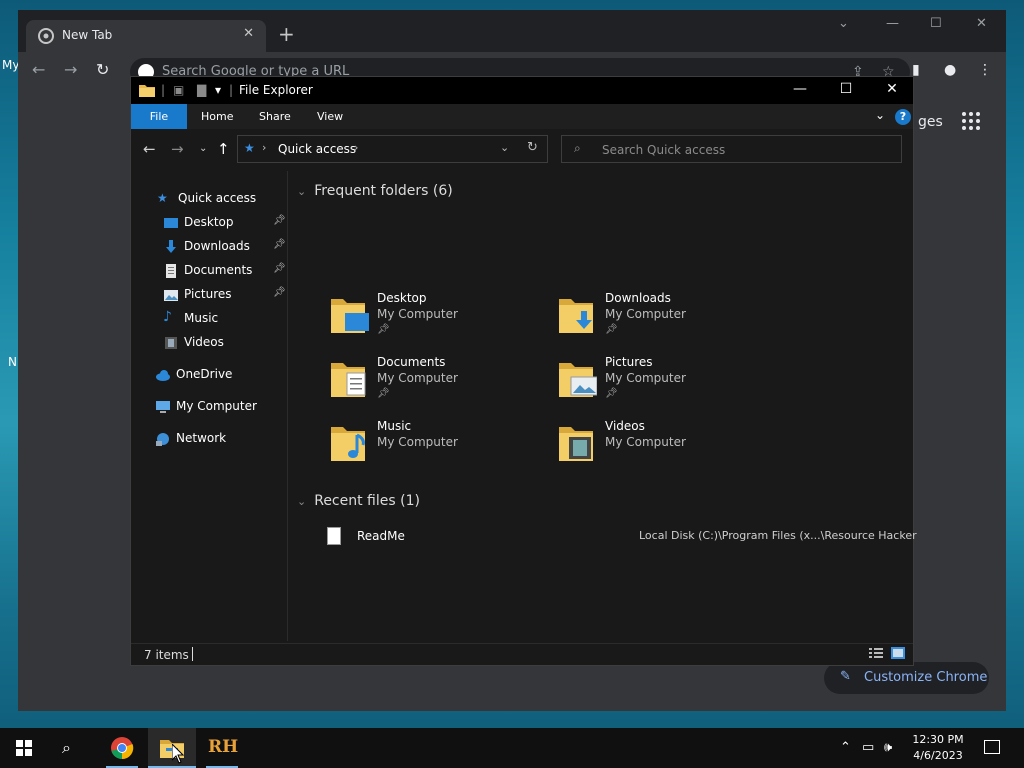 The width and height of the screenshot is (1024, 768). I want to click on customize-qa-icon: ▾, so click(218, 90).